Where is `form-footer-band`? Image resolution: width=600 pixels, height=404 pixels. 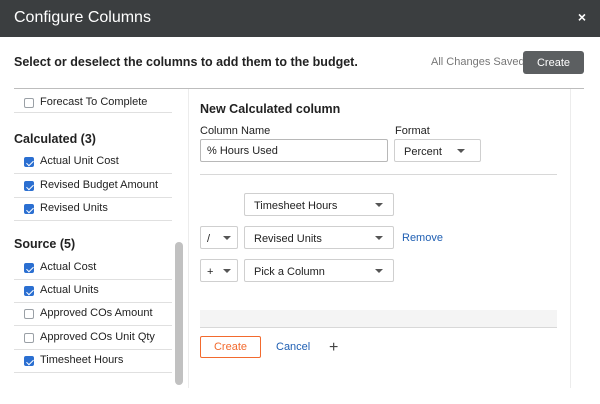 form-footer-band is located at coordinates (378, 319).